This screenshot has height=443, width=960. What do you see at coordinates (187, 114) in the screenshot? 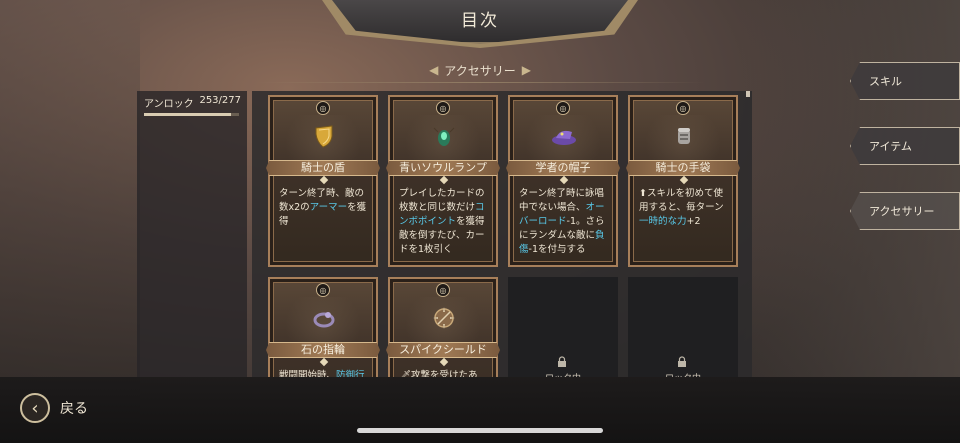
I see `hp-bar-fill` at bounding box center [187, 114].